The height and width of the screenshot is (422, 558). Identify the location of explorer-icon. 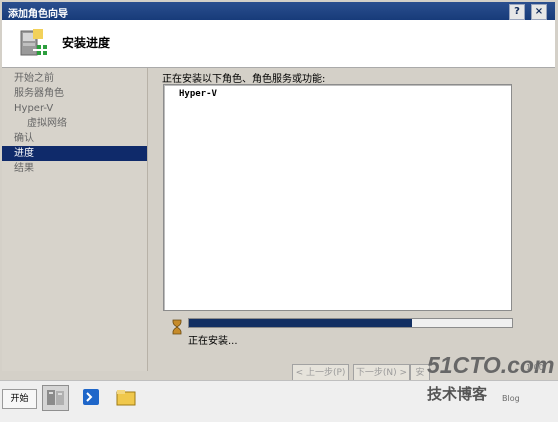
(125, 397).